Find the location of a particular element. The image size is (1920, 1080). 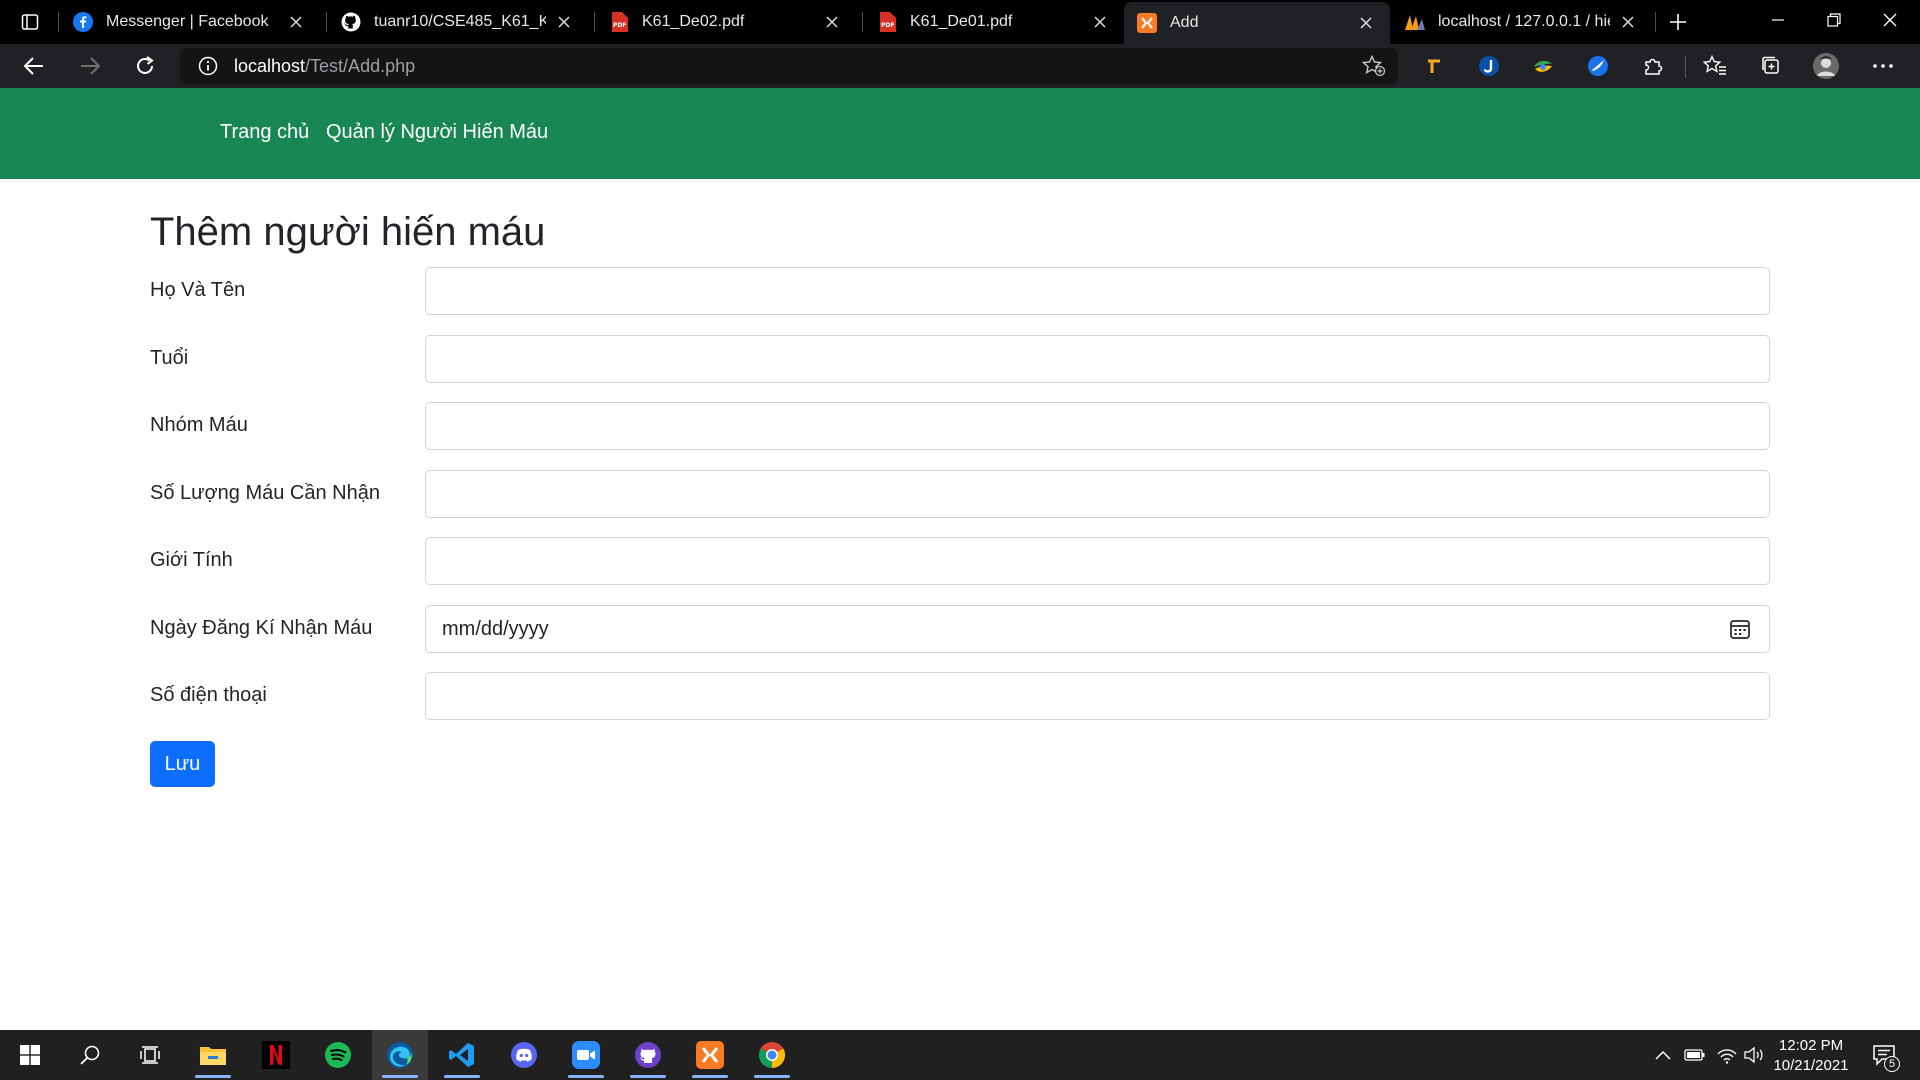

tab-title: K61_De01.pdf is located at coordinates (961, 21).